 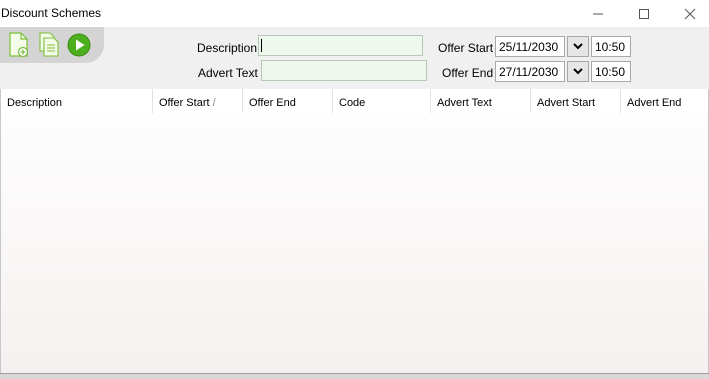 I want to click on window-title: Discount Schemes, so click(x=51, y=13).